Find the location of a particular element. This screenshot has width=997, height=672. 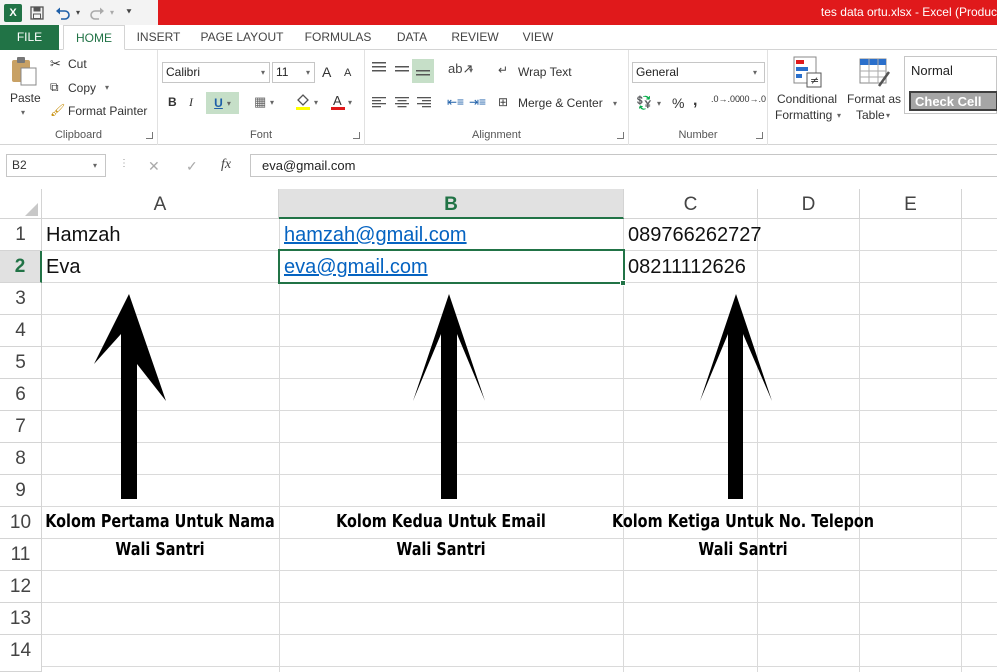

tab-home: HOME is located at coordinates (94, 37).